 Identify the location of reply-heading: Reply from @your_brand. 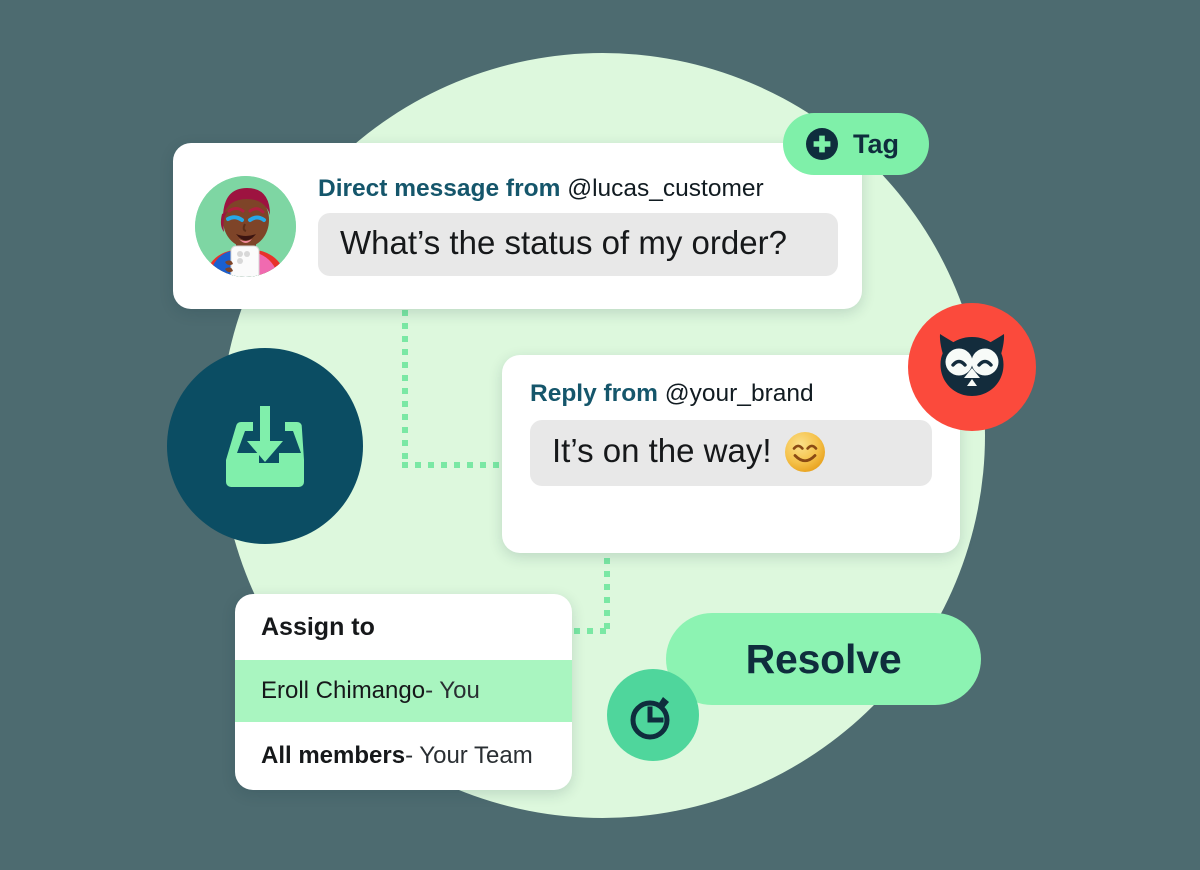
(731, 394).